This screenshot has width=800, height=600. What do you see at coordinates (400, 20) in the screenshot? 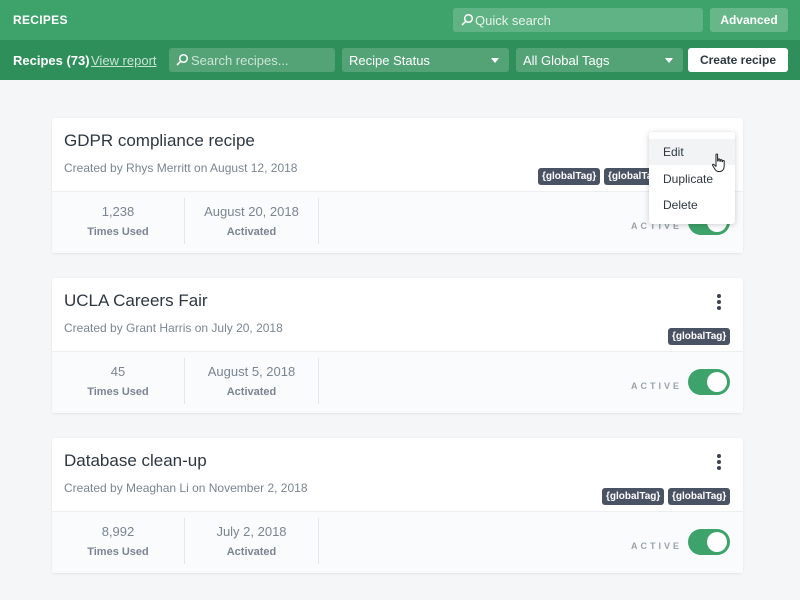
I see `top-bar: RECIPES Quick search Advanced` at bounding box center [400, 20].